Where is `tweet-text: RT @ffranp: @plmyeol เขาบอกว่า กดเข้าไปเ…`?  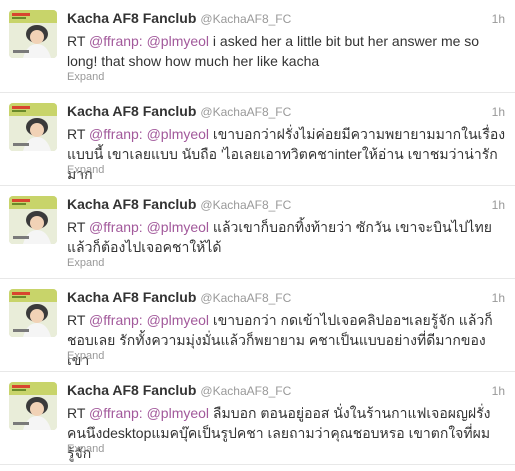 tweet-text: RT @ffranp: @plmyeol เขาบอกว่า กดเข้าไปเ… is located at coordinates (287, 340).